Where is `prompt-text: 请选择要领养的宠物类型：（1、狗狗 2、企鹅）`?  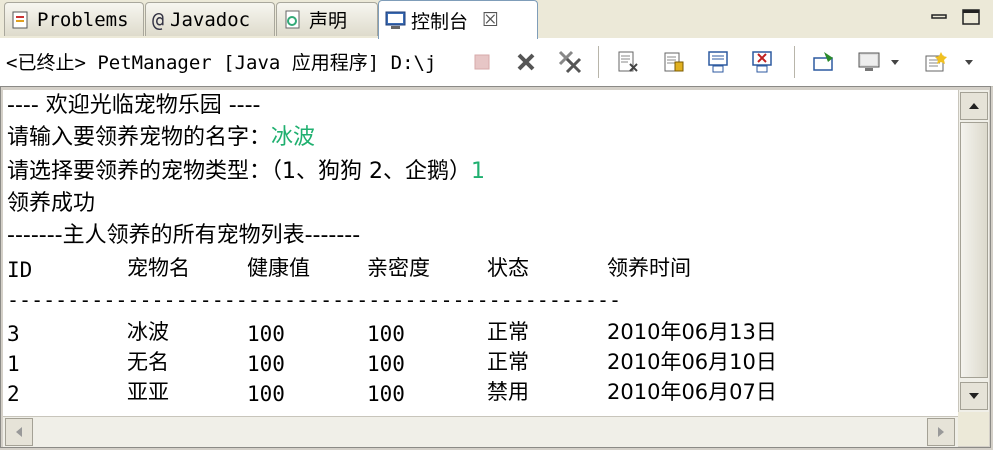
prompt-text: 请选择要领养的宠物类型：（1、狗狗 2、企鹅） is located at coordinates (239, 171).